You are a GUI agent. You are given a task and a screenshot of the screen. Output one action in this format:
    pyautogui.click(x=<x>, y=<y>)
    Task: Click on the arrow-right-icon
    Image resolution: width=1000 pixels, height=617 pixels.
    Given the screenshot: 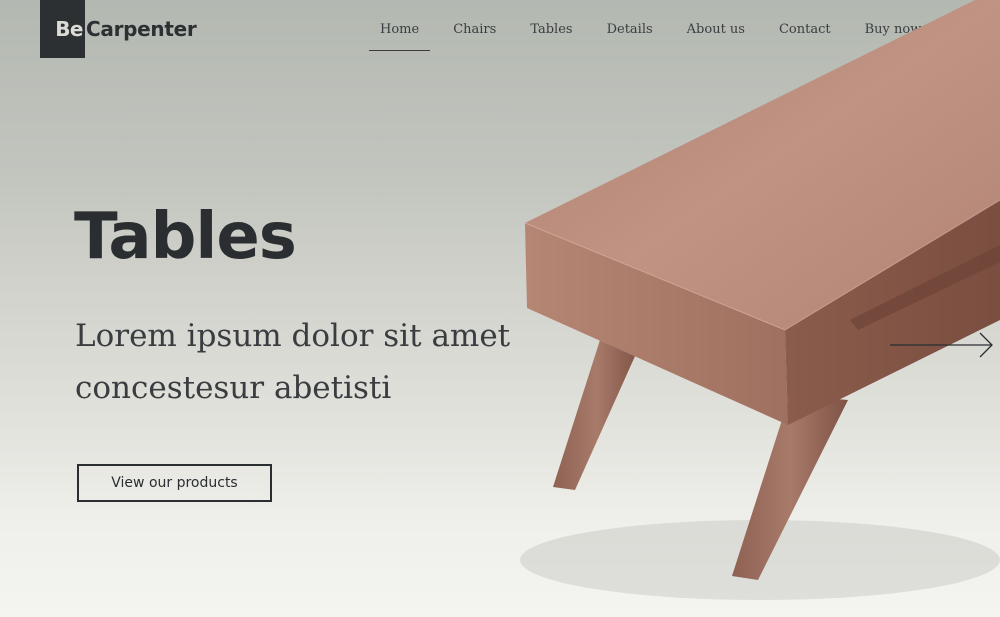 What is the action you would take?
    pyautogui.click(x=942, y=345)
    